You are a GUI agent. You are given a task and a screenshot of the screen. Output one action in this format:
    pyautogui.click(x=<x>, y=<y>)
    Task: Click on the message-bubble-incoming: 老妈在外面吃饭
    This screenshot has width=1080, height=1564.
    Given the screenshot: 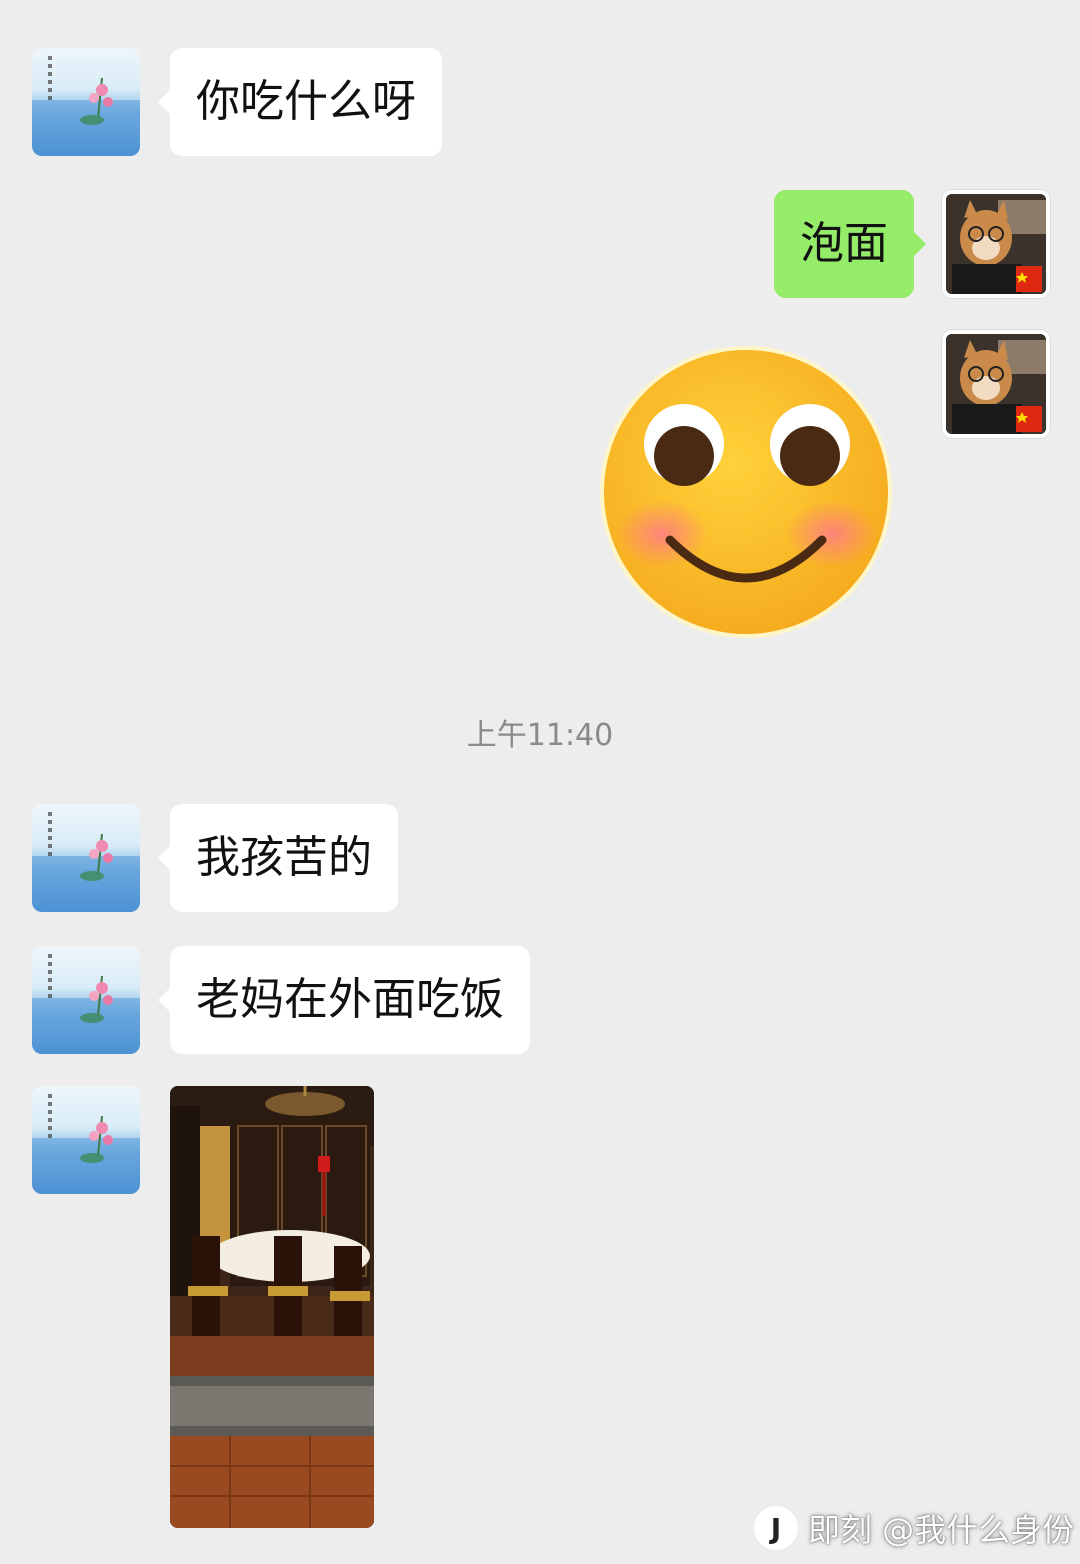 What is the action you would take?
    pyautogui.click(x=344, y=1000)
    